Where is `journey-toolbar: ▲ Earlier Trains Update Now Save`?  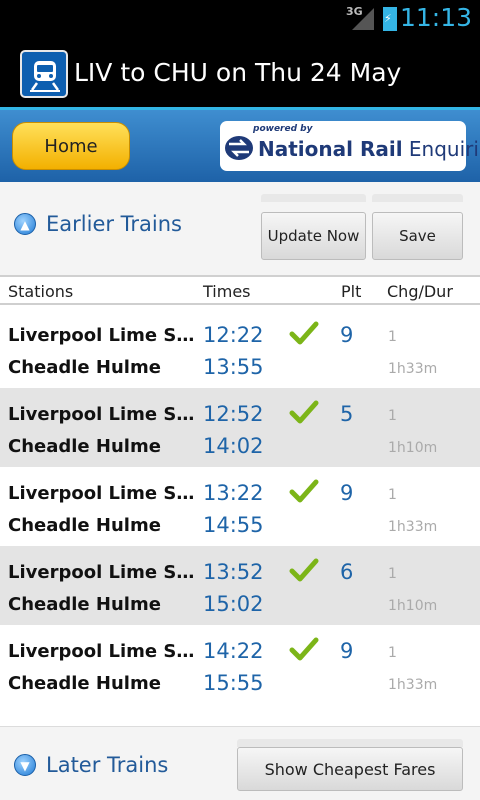 journey-toolbar: ▲ Earlier Trains Update Now Save is located at coordinates (240, 228).